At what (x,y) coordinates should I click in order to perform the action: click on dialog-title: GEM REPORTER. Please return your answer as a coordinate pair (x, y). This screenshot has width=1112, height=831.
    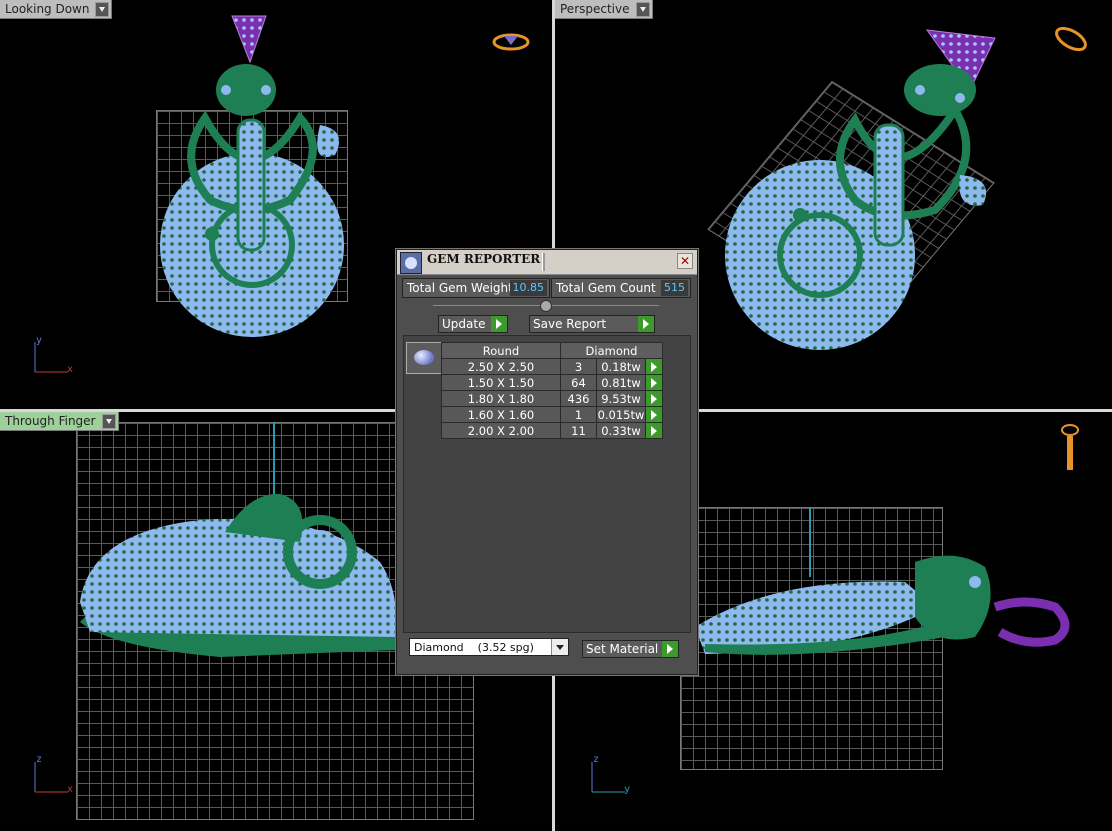
    Looking at the image, I should click on (484, 259).